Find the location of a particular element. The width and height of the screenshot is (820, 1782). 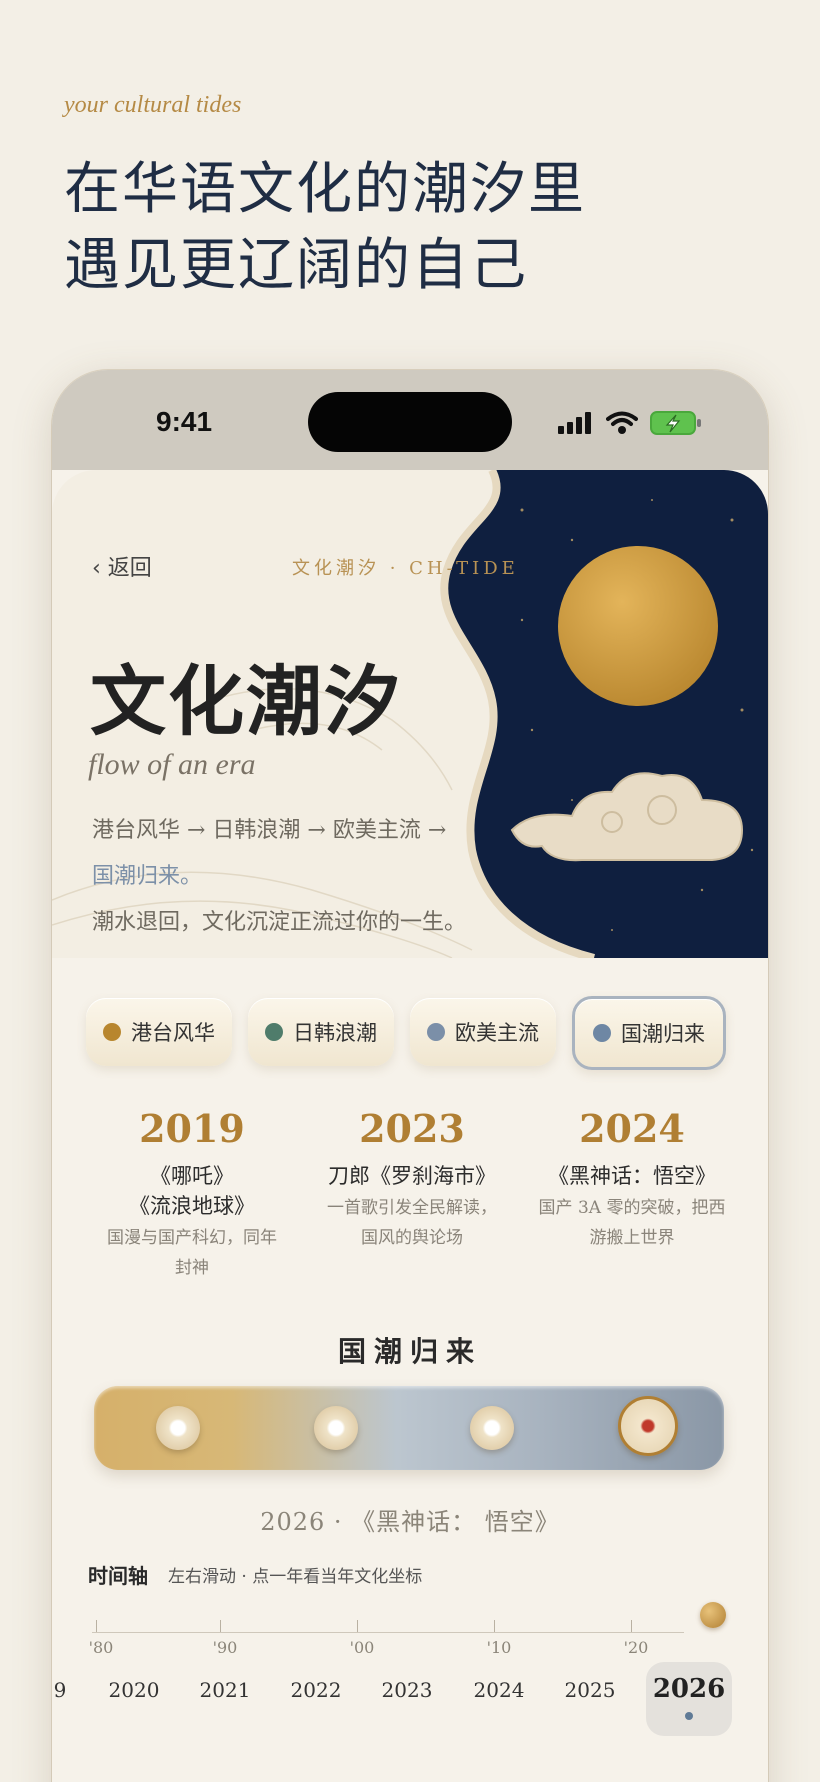

chip-guochao: 国潮归来 is located at coordinates (649, 1033).